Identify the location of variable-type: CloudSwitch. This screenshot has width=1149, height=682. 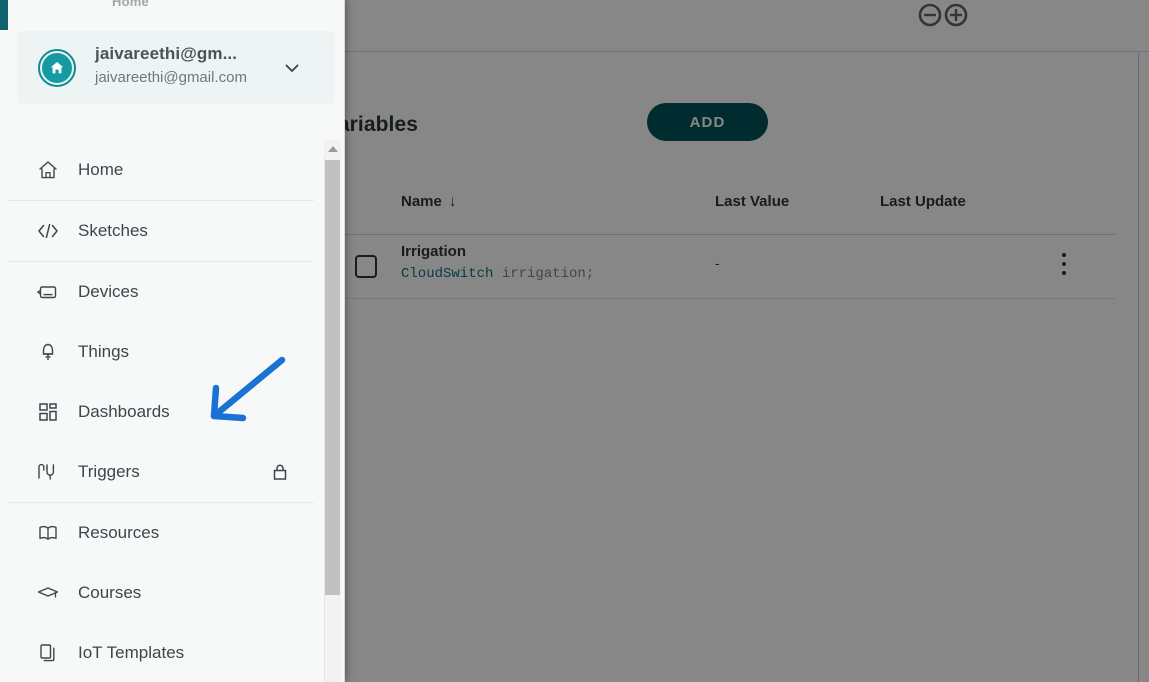
(447, 274).